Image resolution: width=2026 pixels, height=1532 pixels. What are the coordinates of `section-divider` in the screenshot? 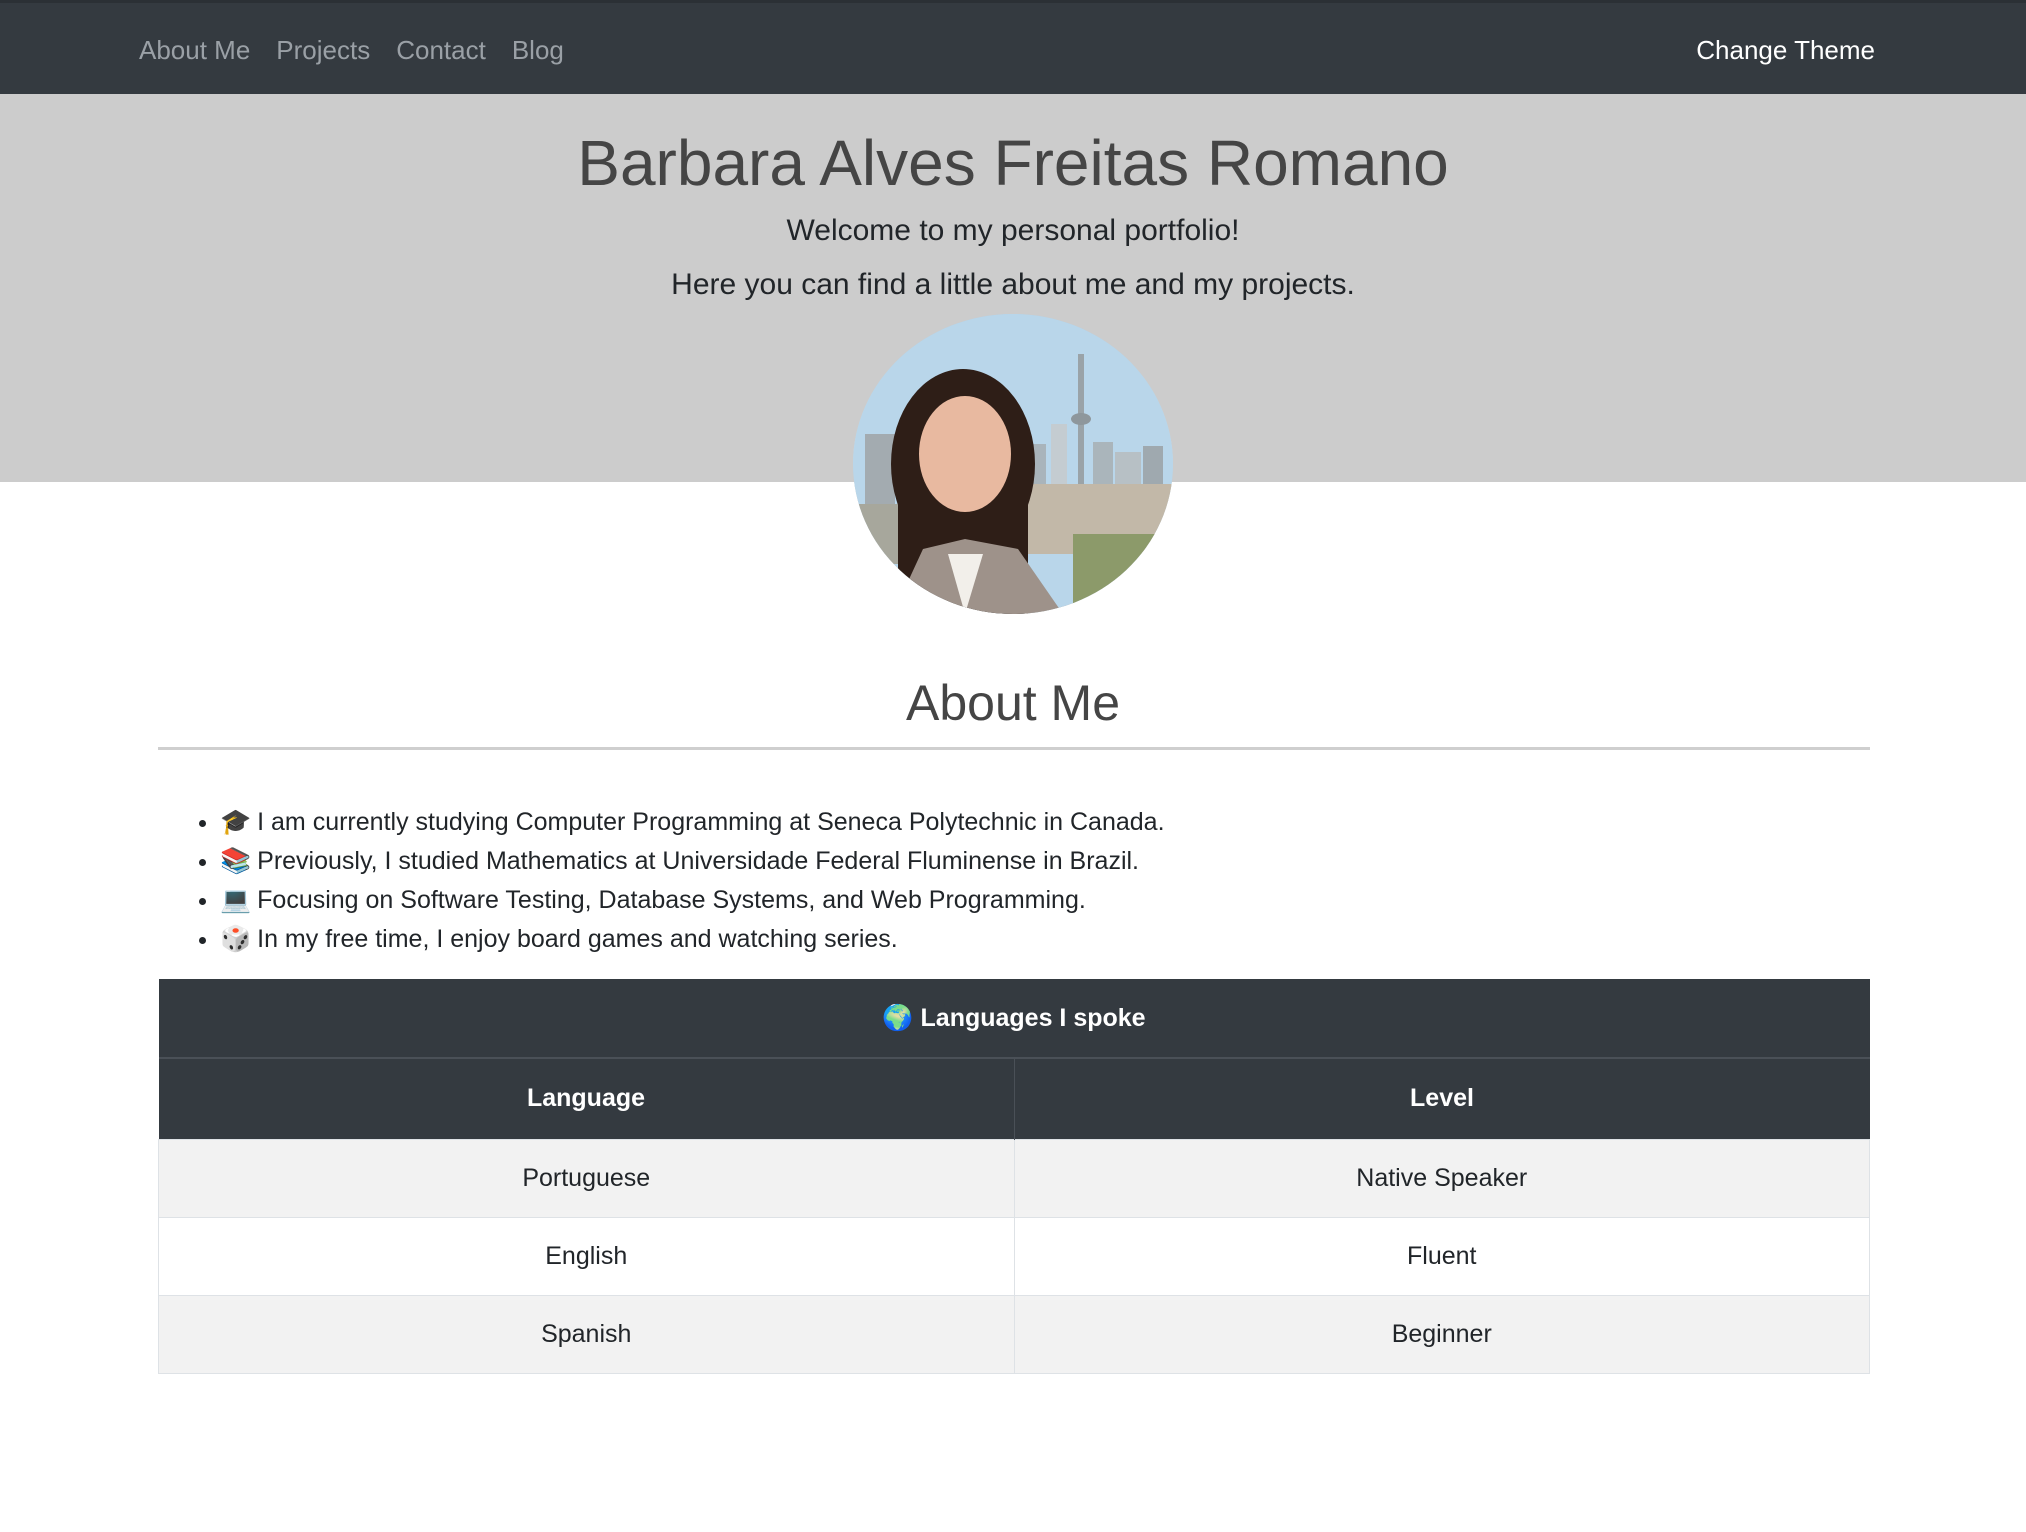 It's located at (1014, 748).